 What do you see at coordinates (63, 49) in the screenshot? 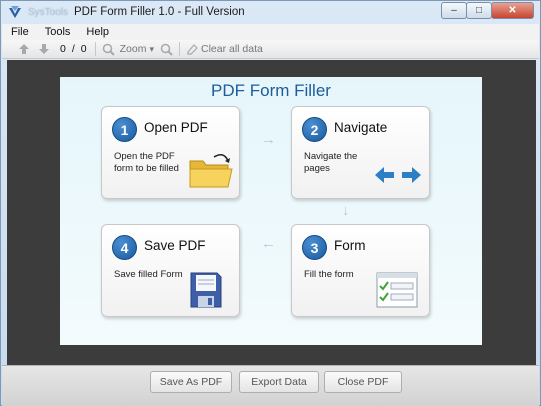
I see `current-page-field: 0` at bounding box center [63, 49].